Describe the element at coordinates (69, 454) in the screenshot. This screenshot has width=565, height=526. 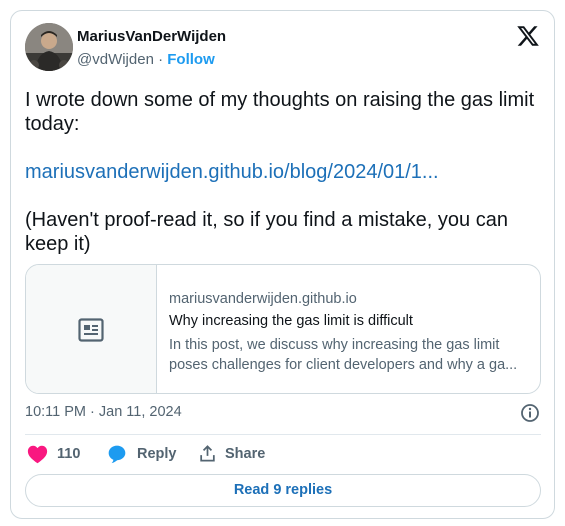
I see `like-count: 110` at that location.